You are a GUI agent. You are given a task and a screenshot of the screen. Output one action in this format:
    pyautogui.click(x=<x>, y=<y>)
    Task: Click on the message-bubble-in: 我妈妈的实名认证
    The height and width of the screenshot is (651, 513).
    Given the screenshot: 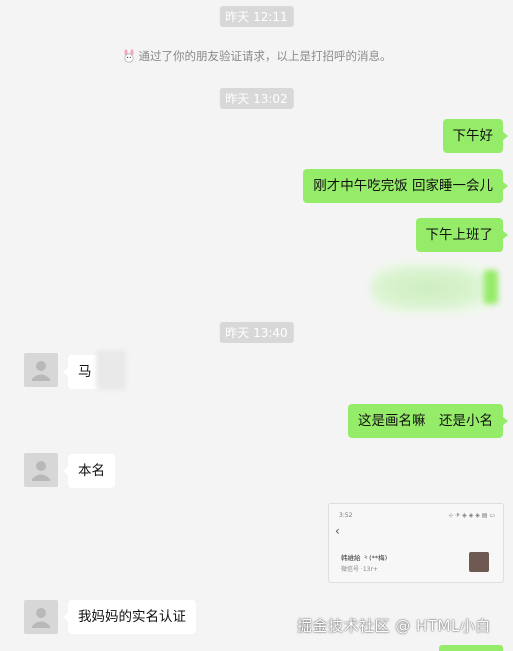 What is the action you would take?
    pyautogui.click(x=129, y=617)
    